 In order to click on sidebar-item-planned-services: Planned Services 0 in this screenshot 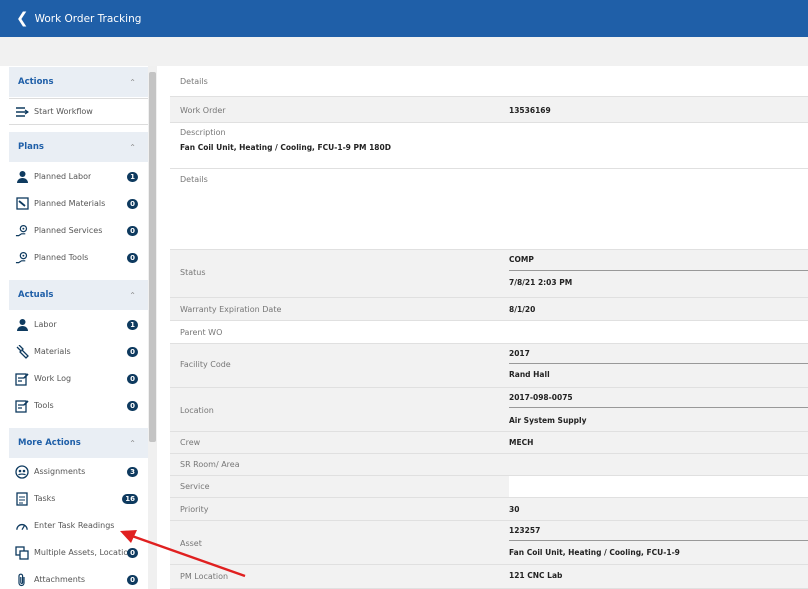, I will do `click(78, 230)`.